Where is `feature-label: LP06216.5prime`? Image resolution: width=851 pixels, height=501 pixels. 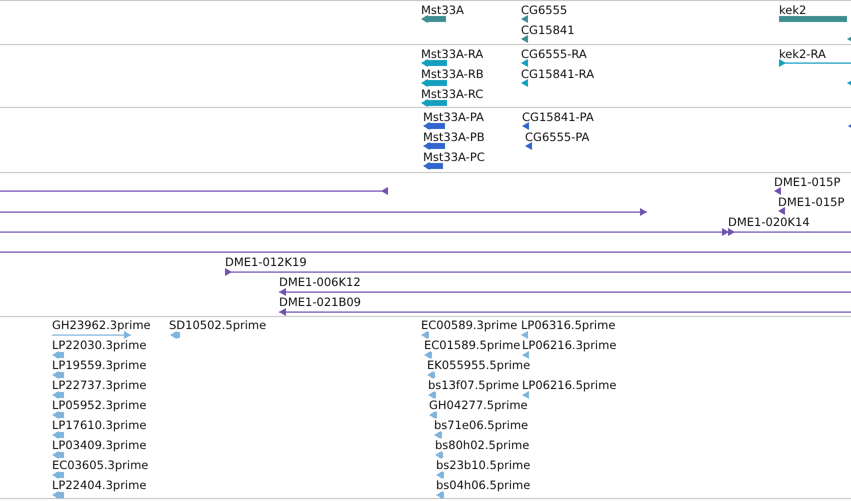
feature-label: LP06216.5prime is located at coordinates (569, 385).